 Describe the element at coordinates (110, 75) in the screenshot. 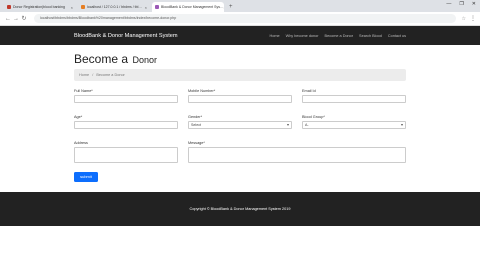

I see `breadcrumb-current: Become a Donor` at that location.